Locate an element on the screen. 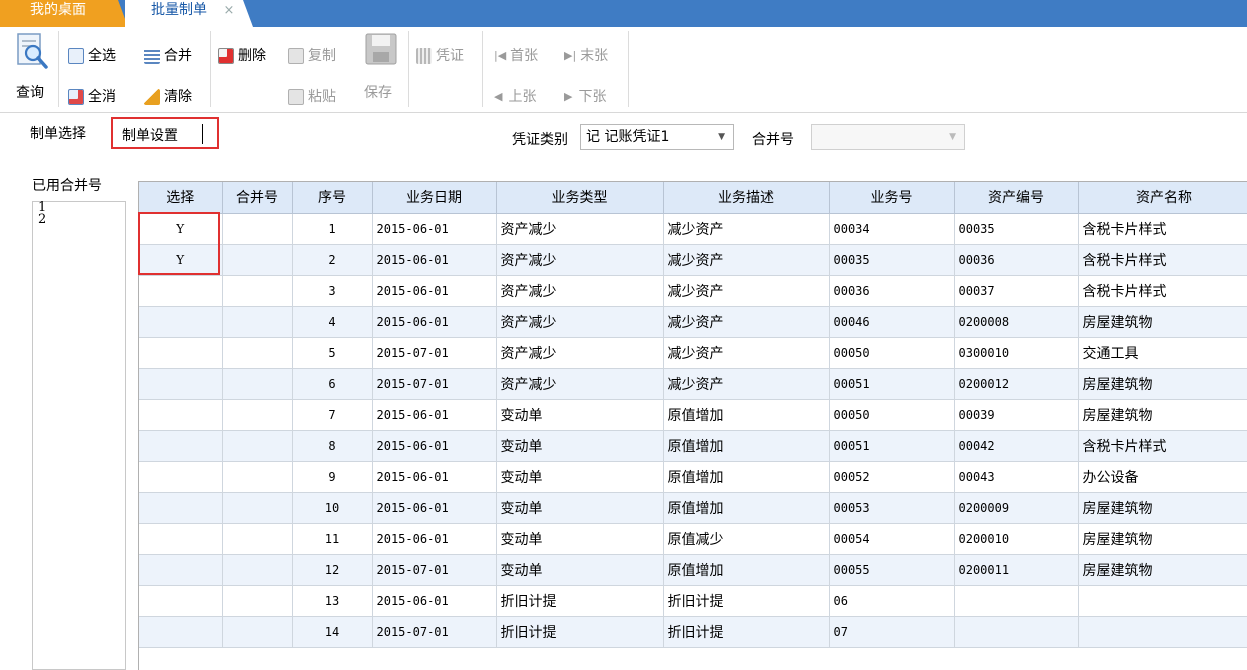  used-merge-number-list: 12 is located at coordinates (79, 435).